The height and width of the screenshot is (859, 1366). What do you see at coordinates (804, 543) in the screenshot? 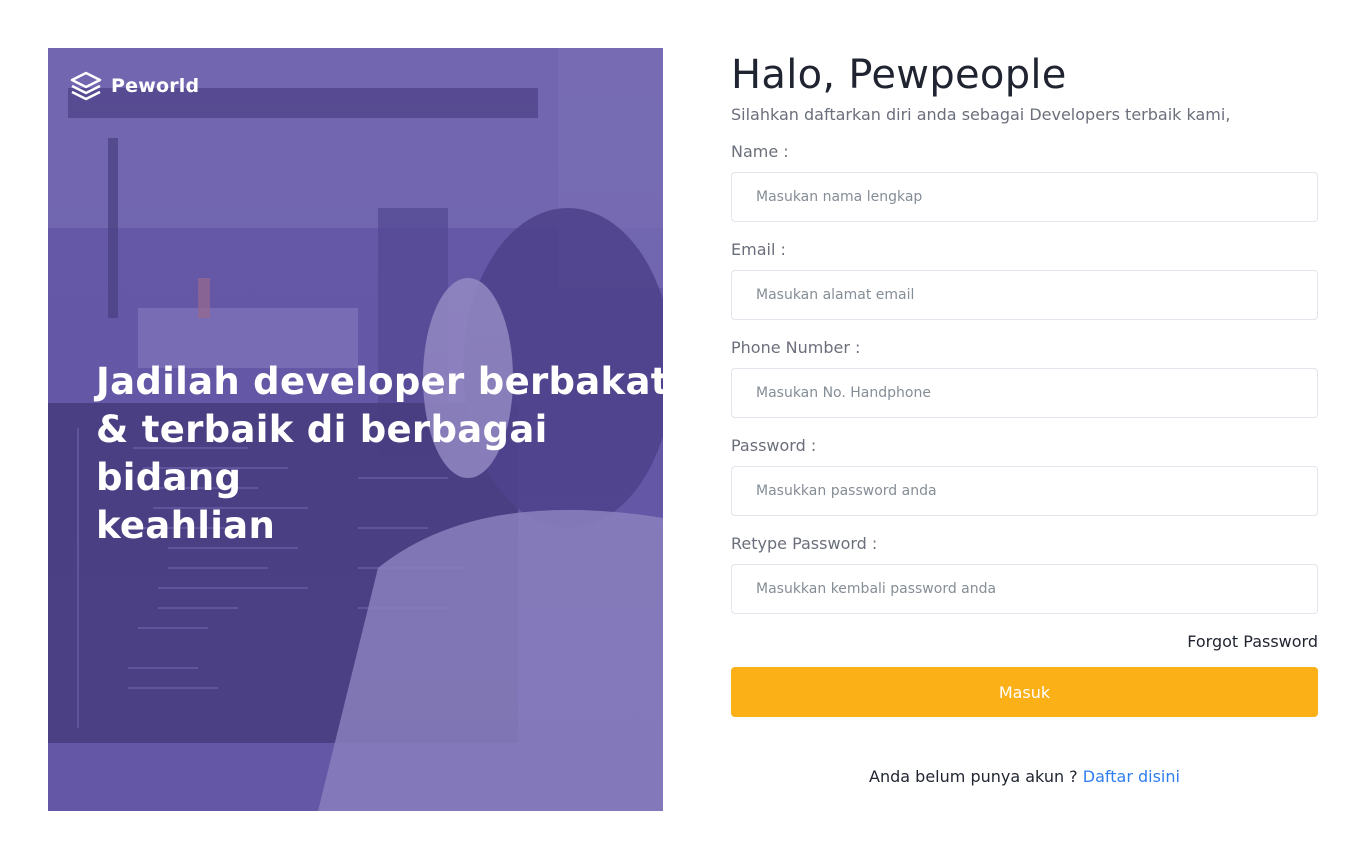
I see `retype-password-label: Retype Password :` at bounding box center [804, 543].